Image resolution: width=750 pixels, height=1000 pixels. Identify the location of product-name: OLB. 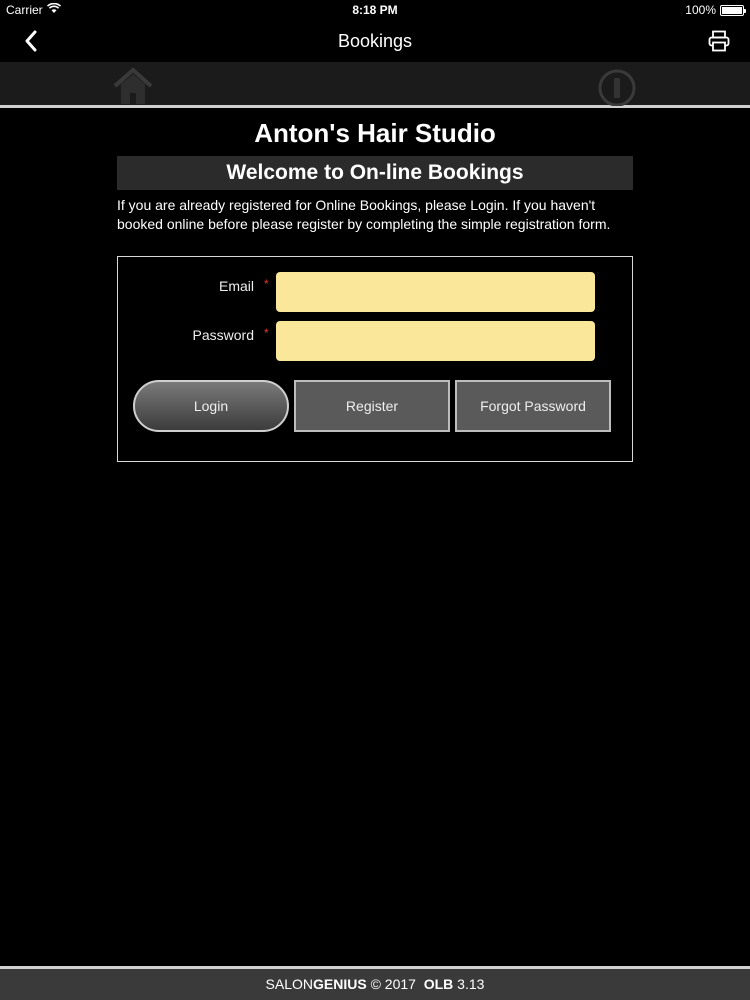
(438, 984).